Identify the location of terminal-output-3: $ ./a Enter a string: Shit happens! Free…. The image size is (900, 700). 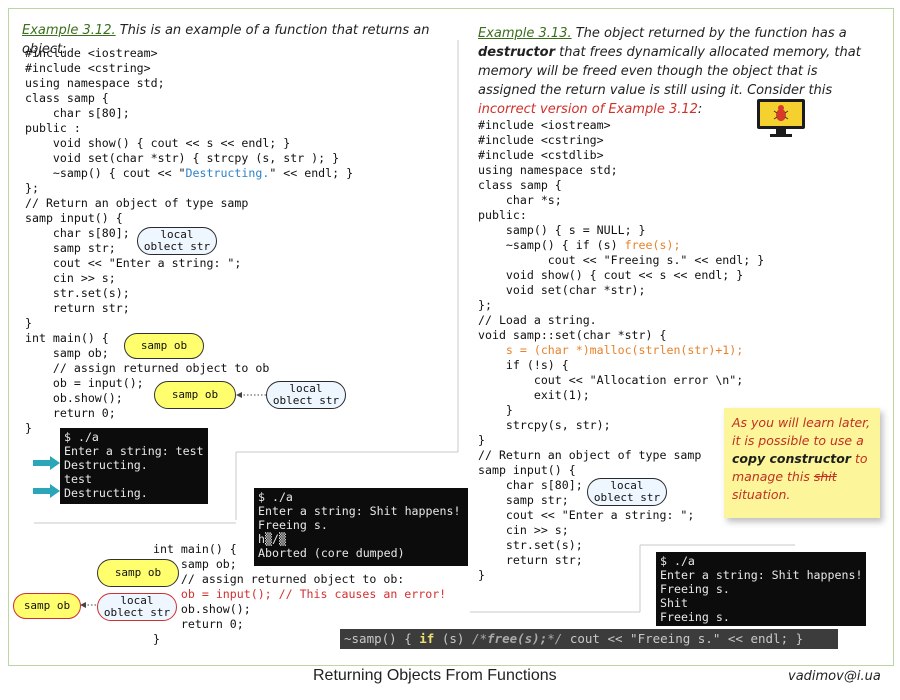
(761, 589).